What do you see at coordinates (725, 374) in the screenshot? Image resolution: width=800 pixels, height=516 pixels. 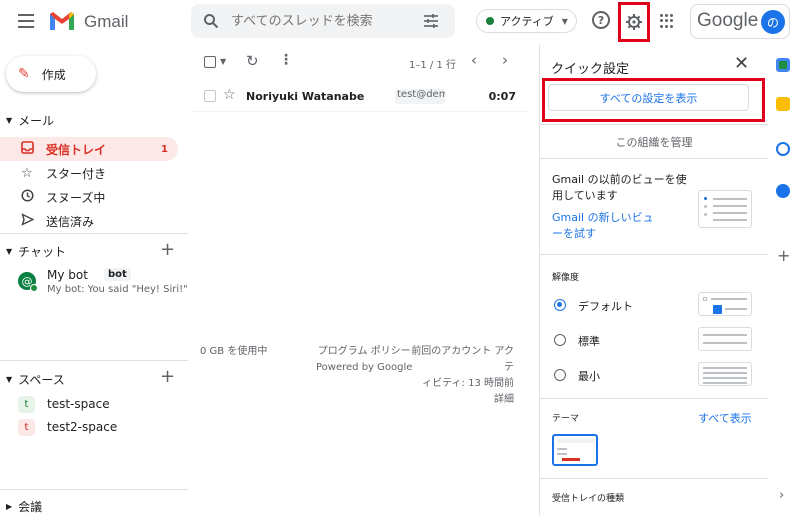 I see `density-compact-thumbnail` at bounding box center [725, 374].